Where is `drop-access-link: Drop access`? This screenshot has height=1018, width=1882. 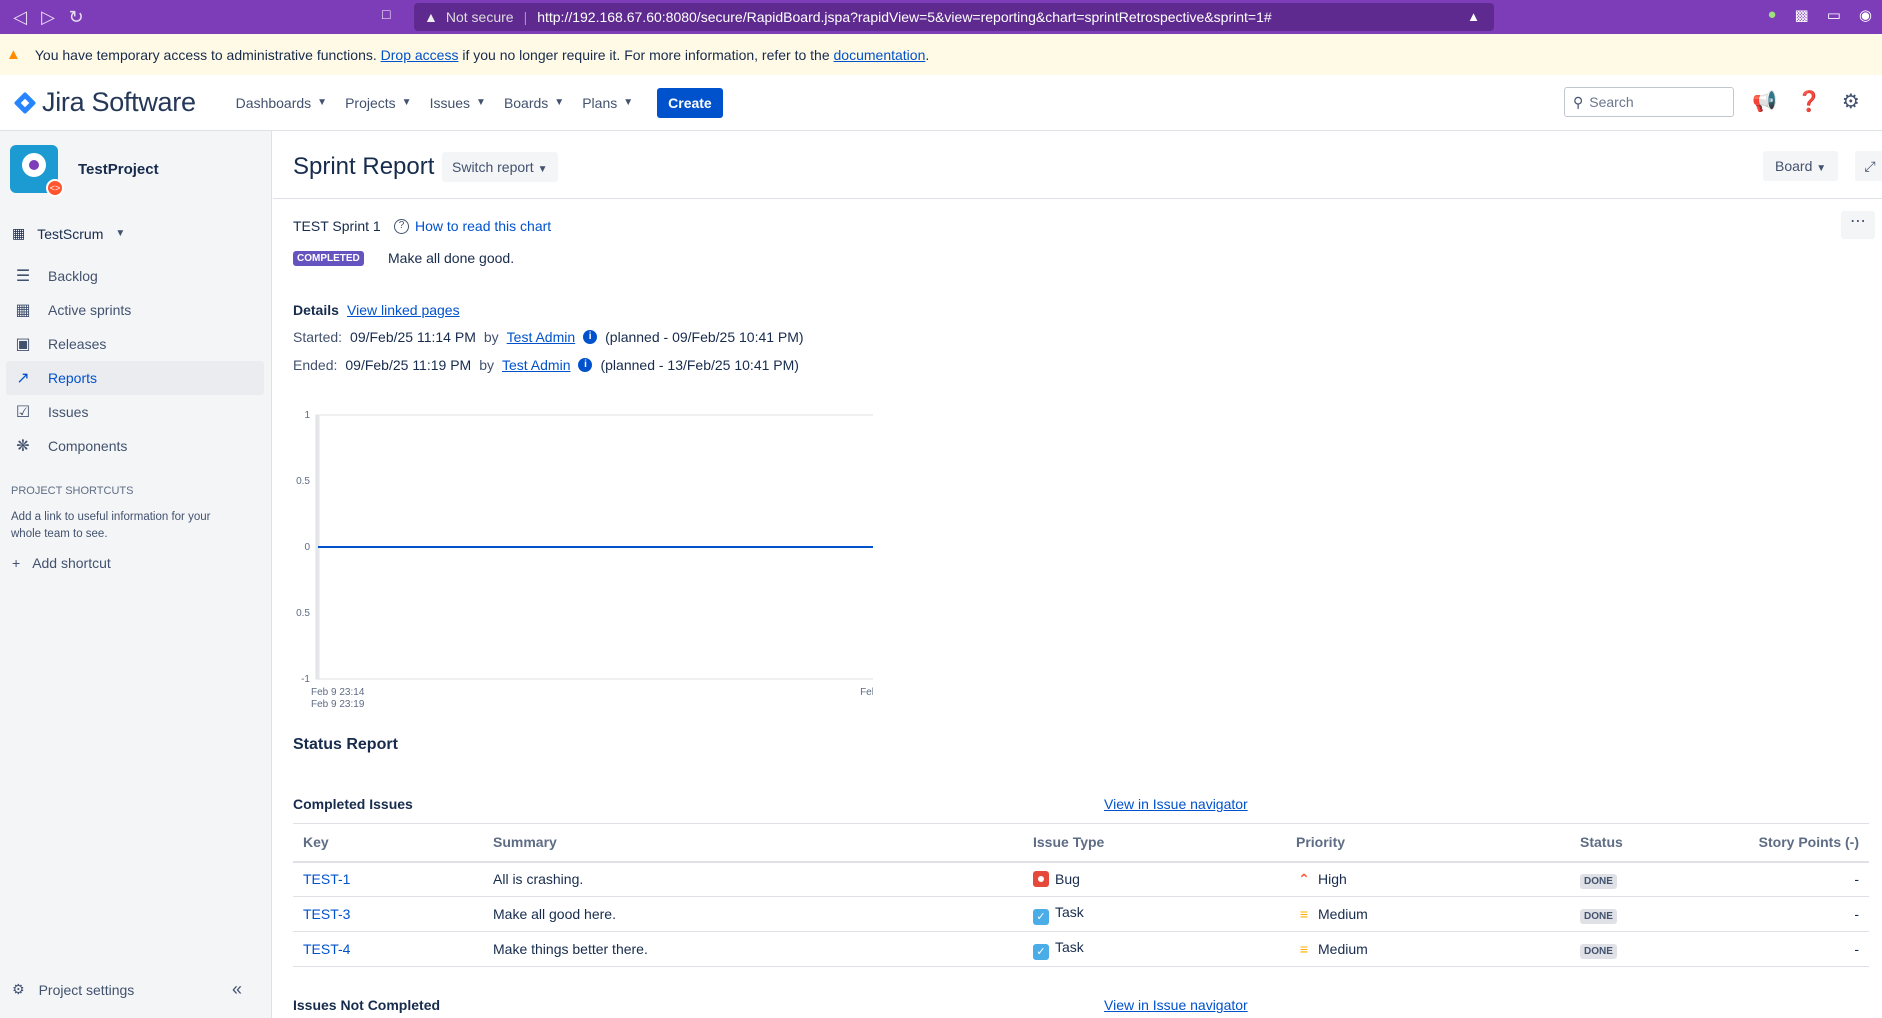
drop-access-link: Drop access is located at coordinates (420, 55).